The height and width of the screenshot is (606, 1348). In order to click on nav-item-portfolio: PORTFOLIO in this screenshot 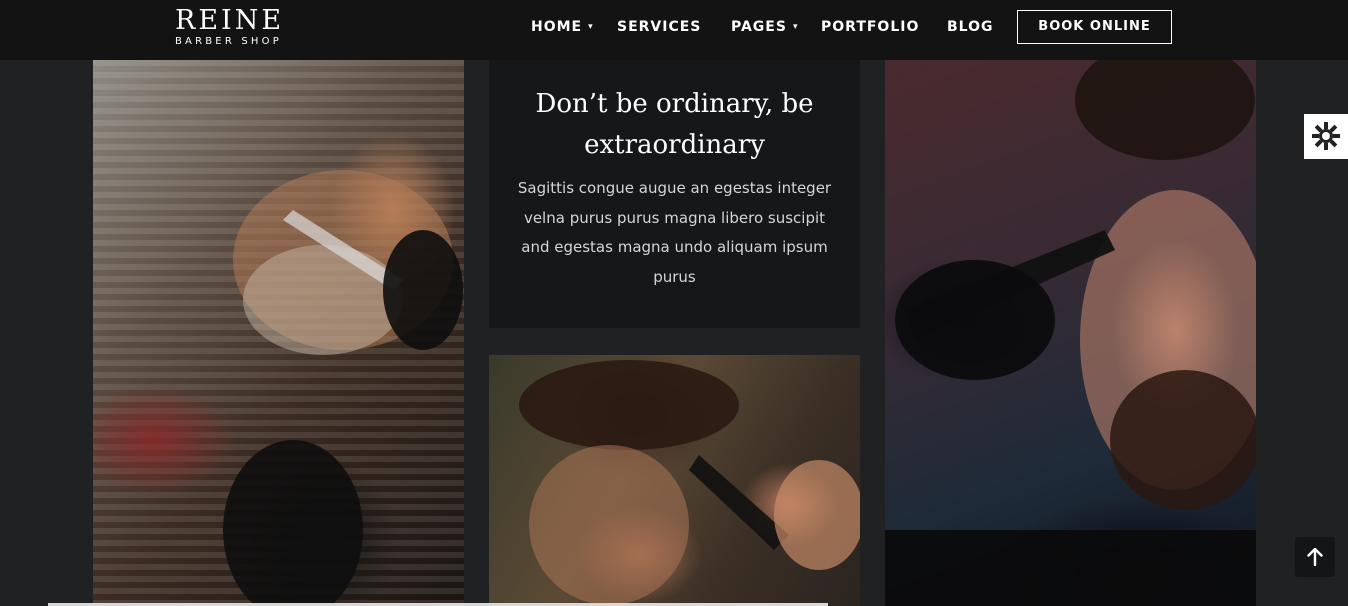, I will do `click(870, 27)`.